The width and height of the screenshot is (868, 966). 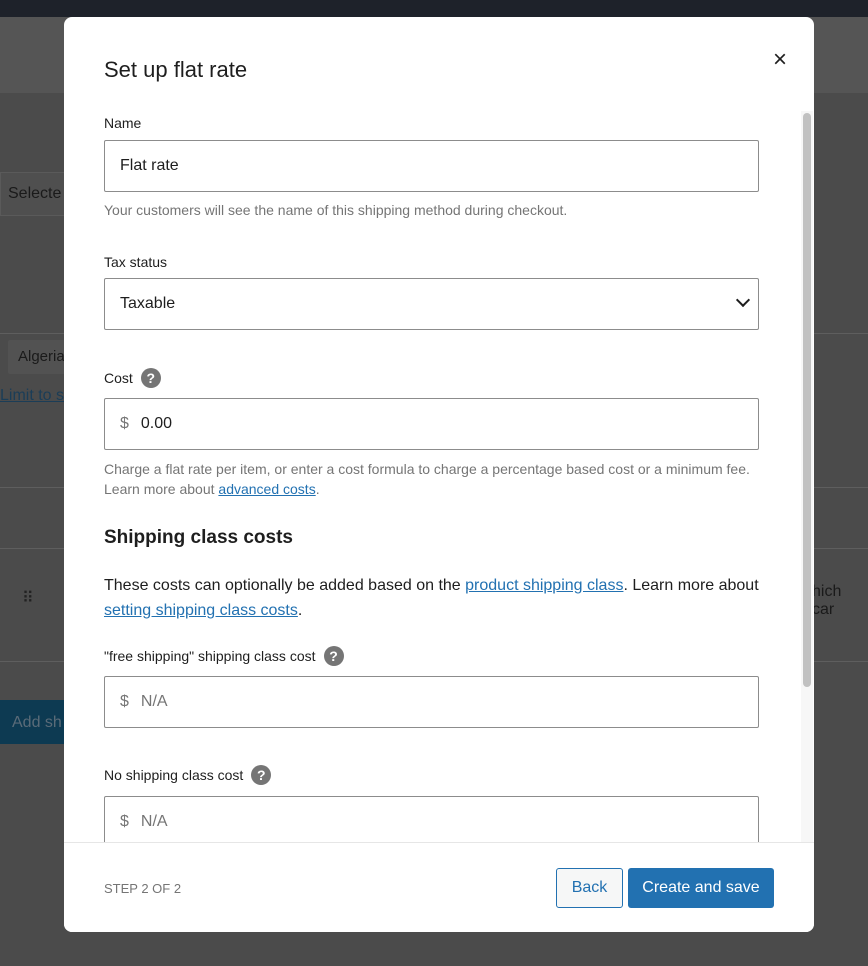 I want to click on drag-handle-icon: ⠿, so click(x=28, y=598).